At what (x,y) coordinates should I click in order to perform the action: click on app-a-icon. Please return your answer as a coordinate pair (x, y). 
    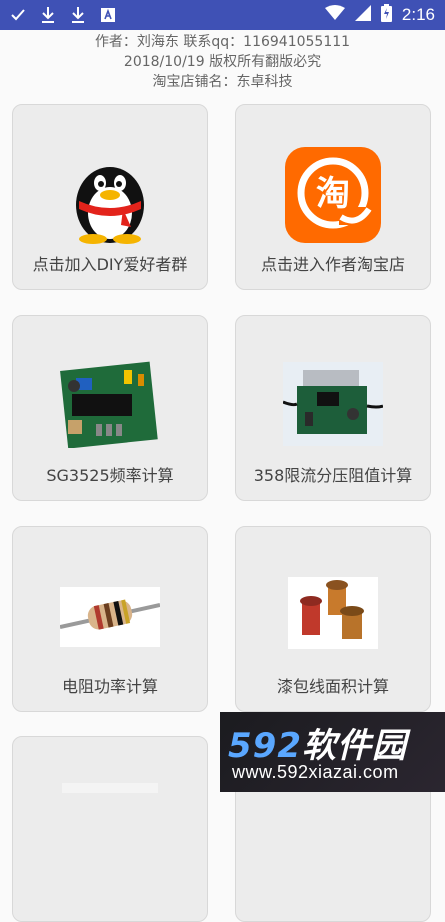
    Looking at the image, I should click on (108, 17).